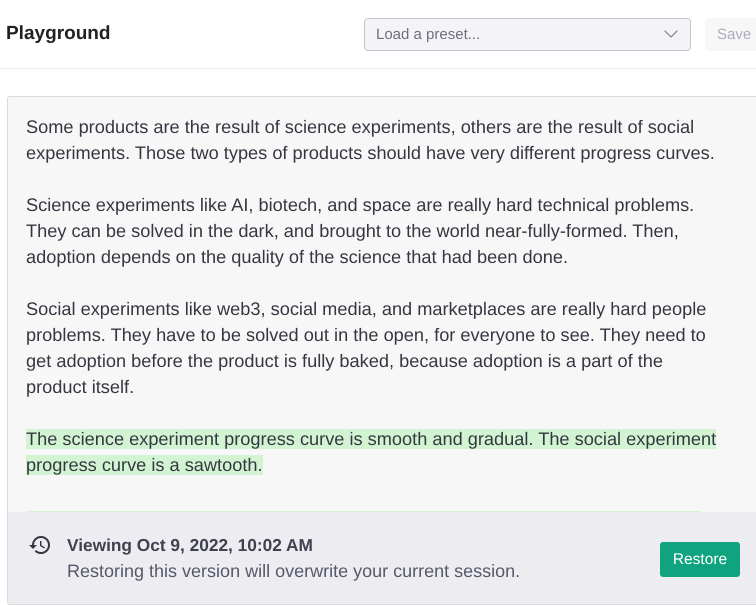 This screenshot has width=756, height=607. Describe the element at coordinates (294, 571) in the screenshot. I see `version-message: Restoring this version will overwrite your current session.` at that location.